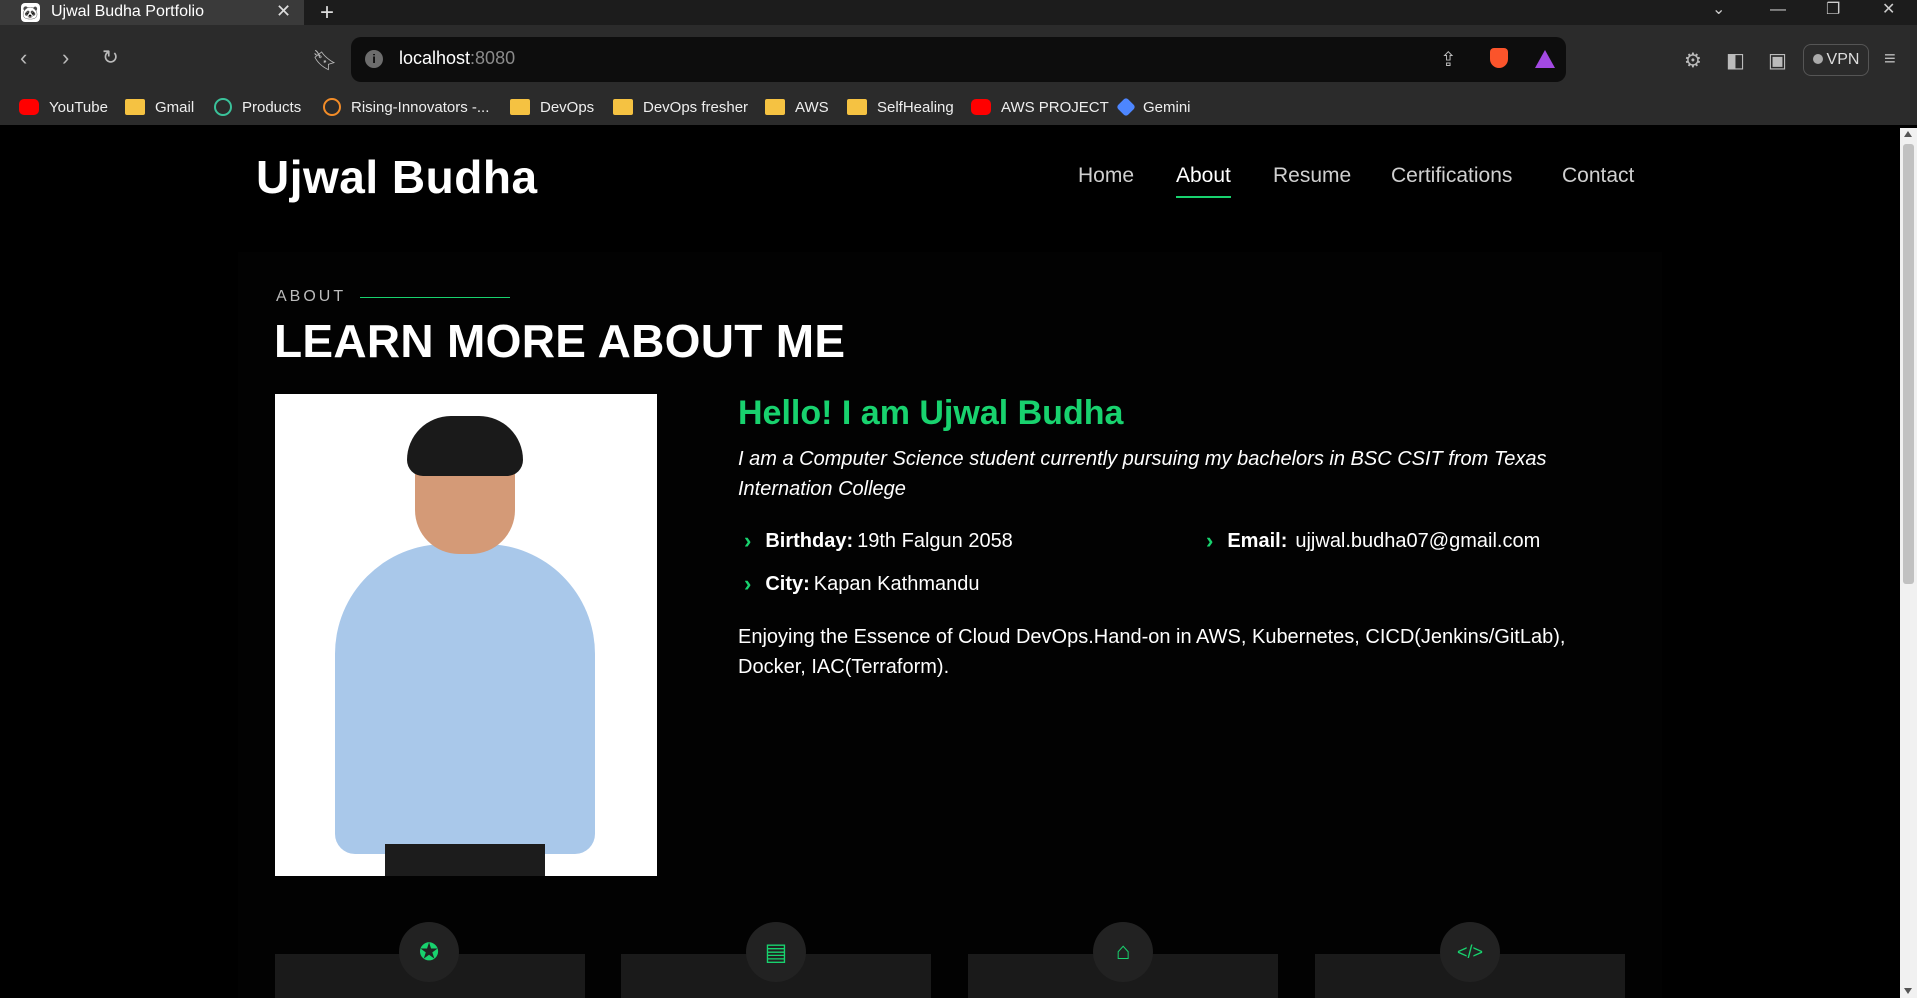 The height and width of the screenshot is (998, 1917). What do you see at coordinates (110, 58) in the screenshot?
I see `reload-icon: ↻` at bounding box center [110, 58].